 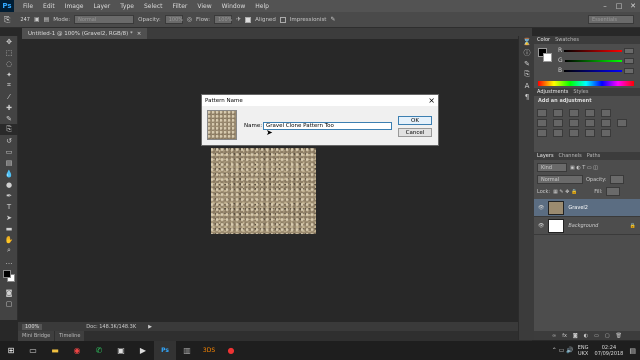 I want to click on airbrush-icon: ✈, so click(x=238, y=19).